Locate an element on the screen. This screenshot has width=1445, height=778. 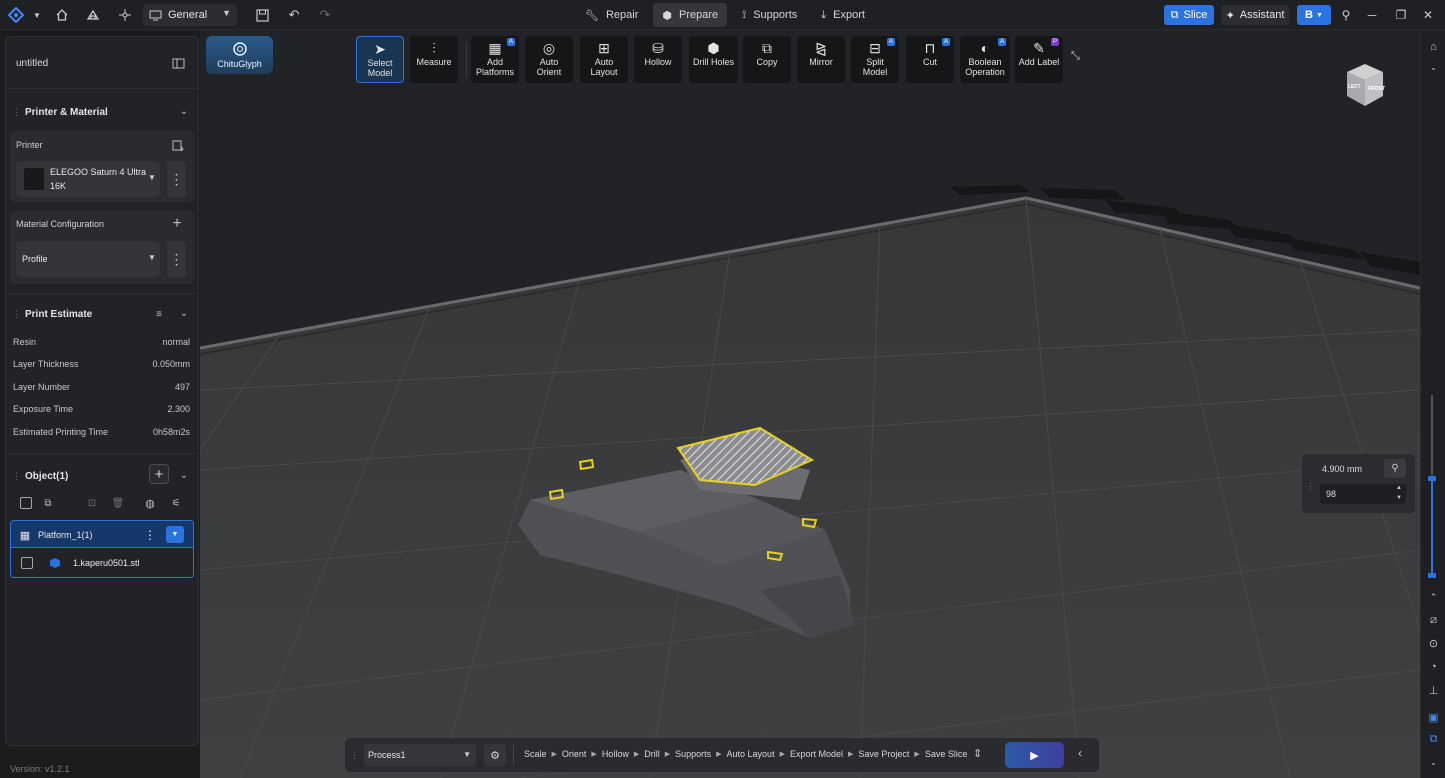
collapse-bar-icon: ‹ is located at coordinates (1080, 753).